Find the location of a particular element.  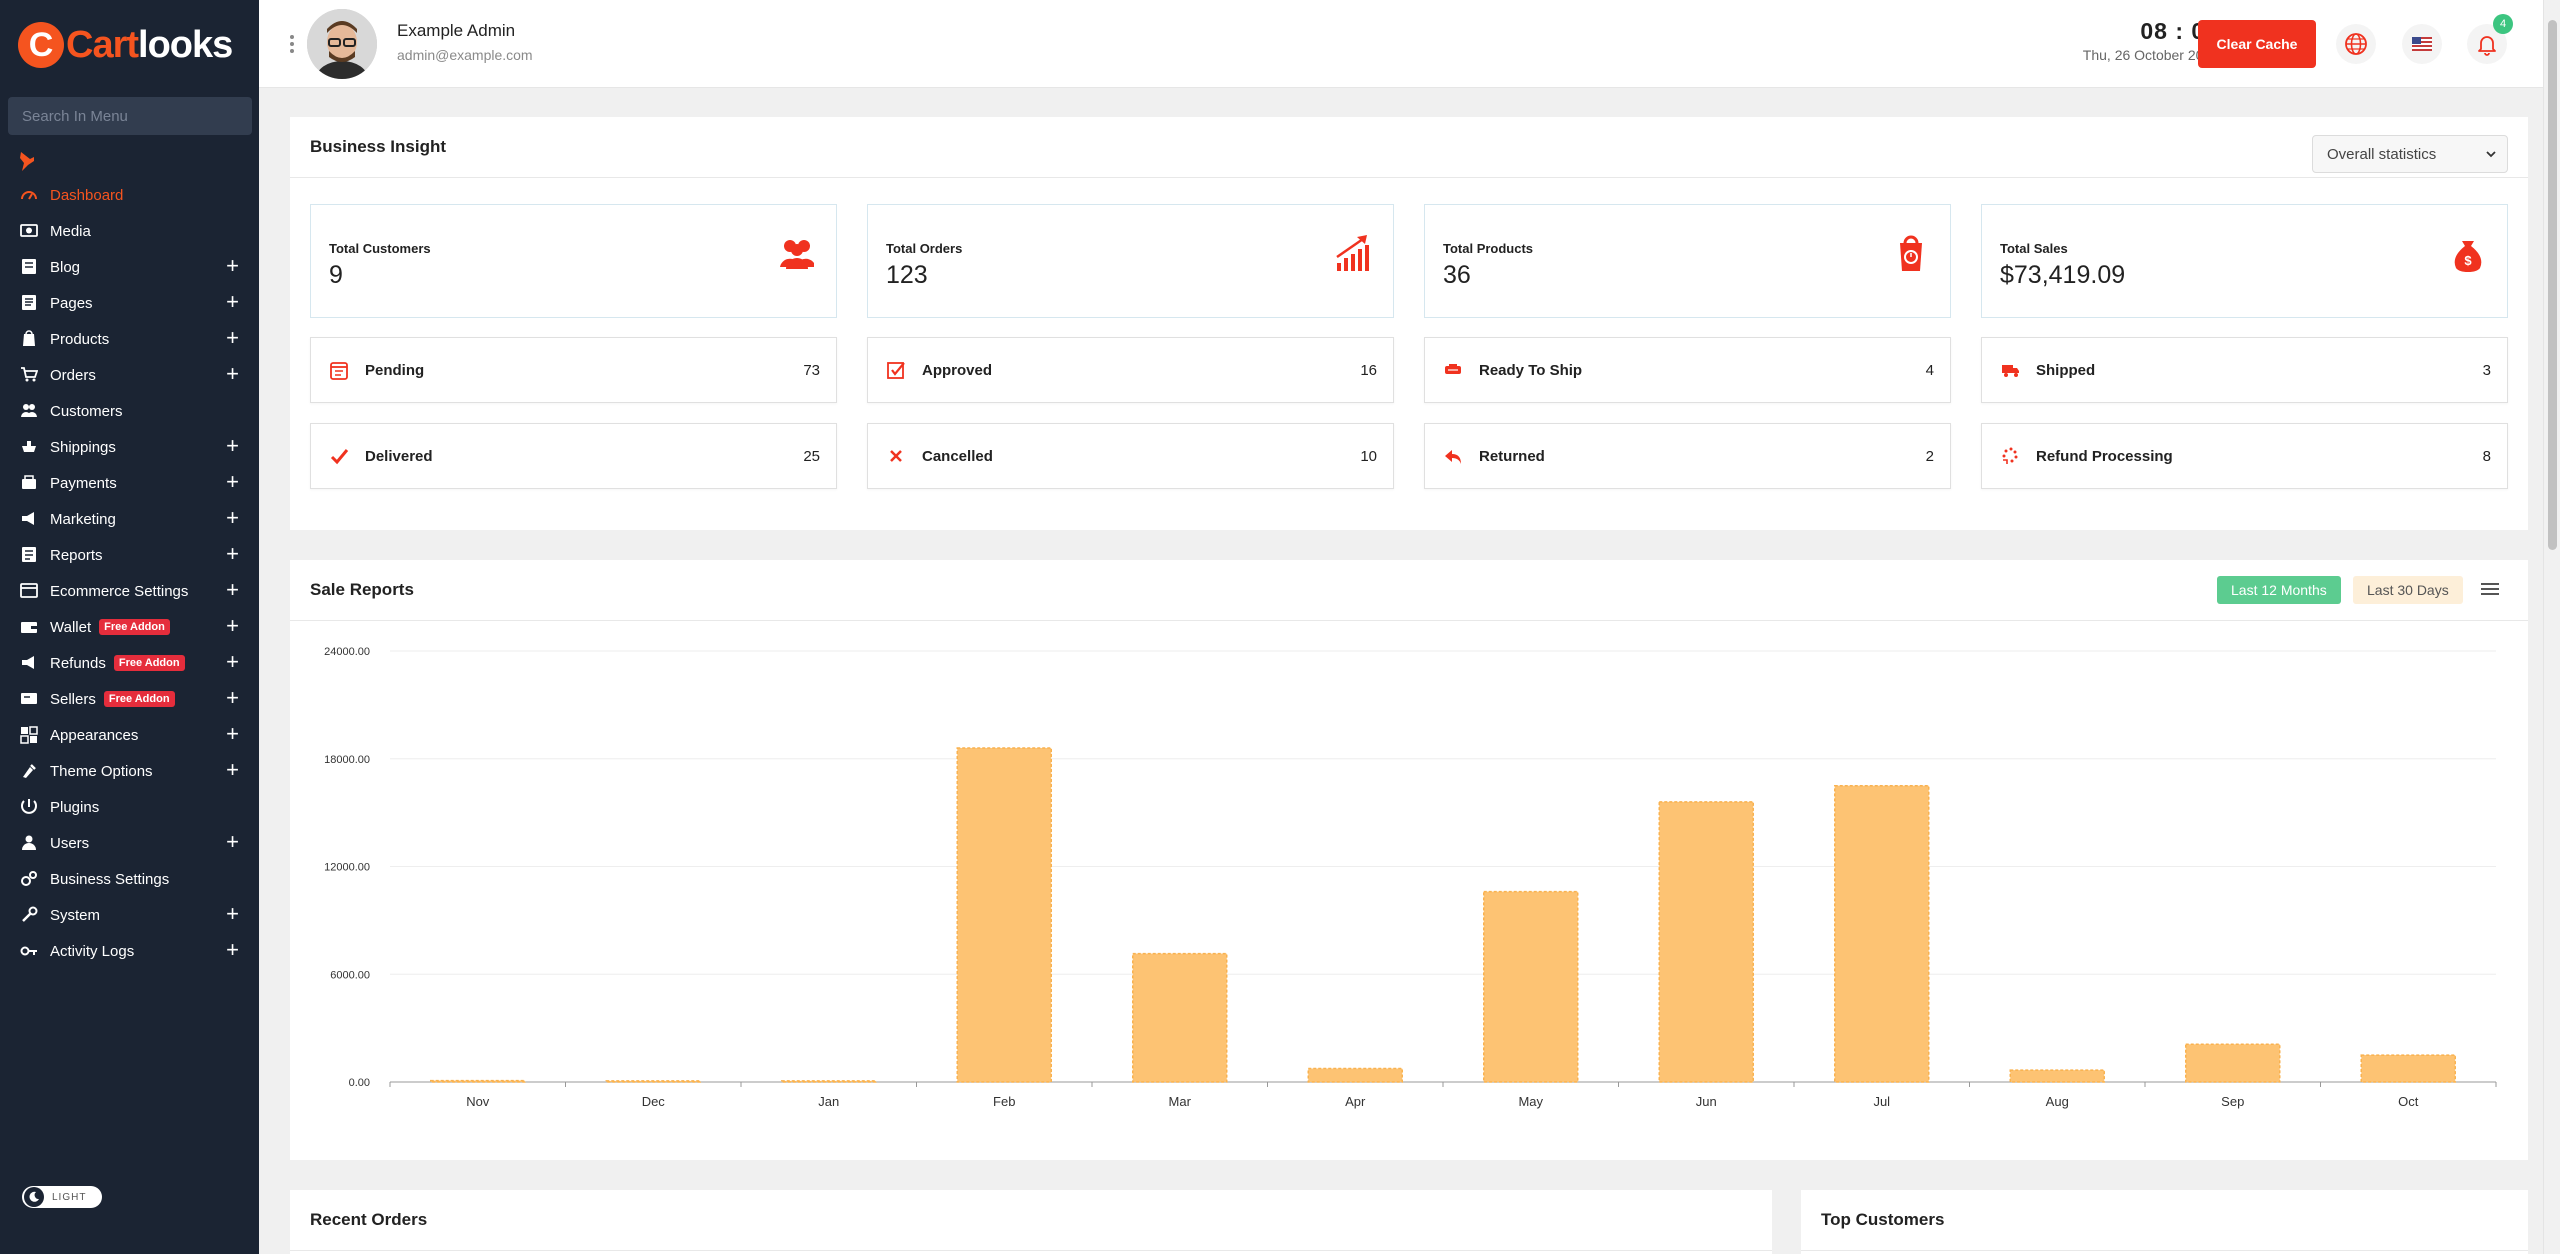

sidebar-item-sellers: Sellers Free Addon + is located at coordinates (129, 699).